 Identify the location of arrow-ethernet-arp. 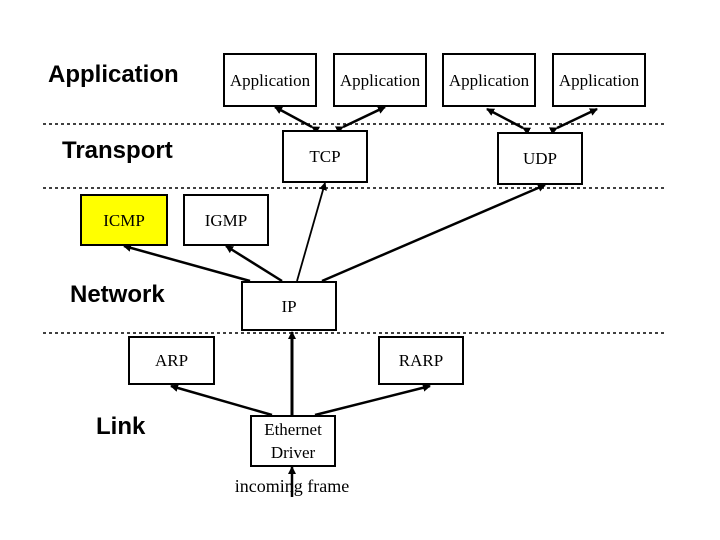
(221, 400).